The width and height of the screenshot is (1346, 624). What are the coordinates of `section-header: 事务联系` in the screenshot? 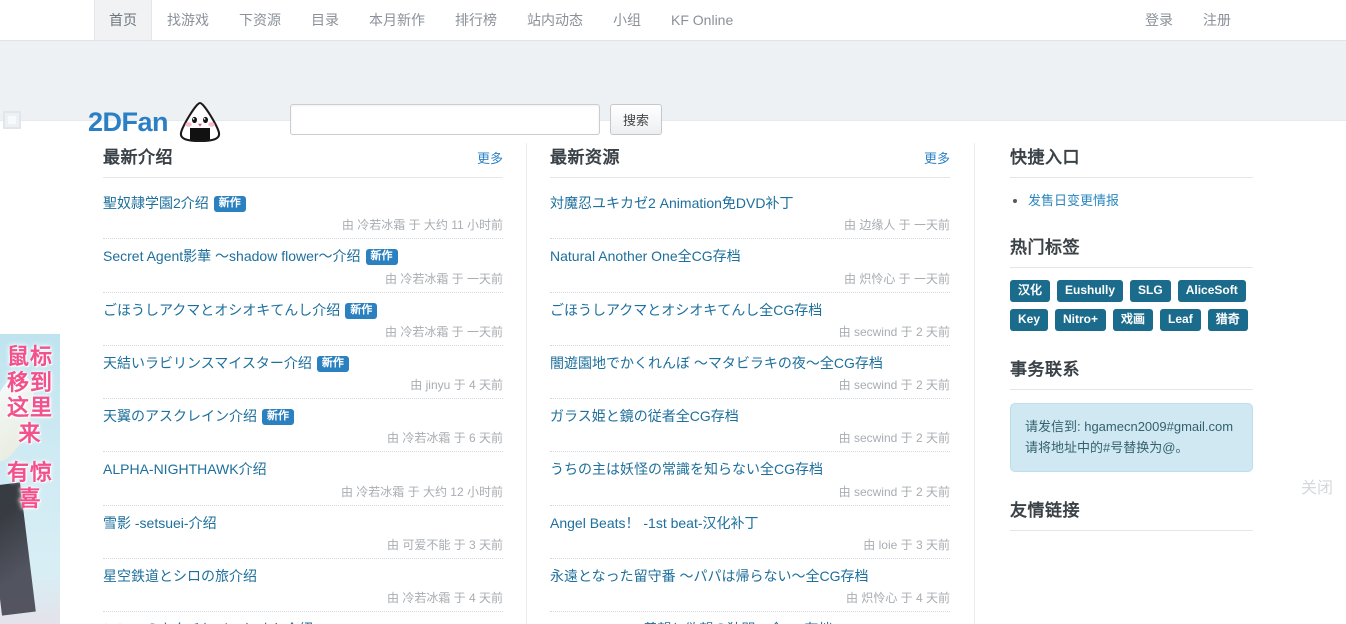 It's located at (1131, 372).